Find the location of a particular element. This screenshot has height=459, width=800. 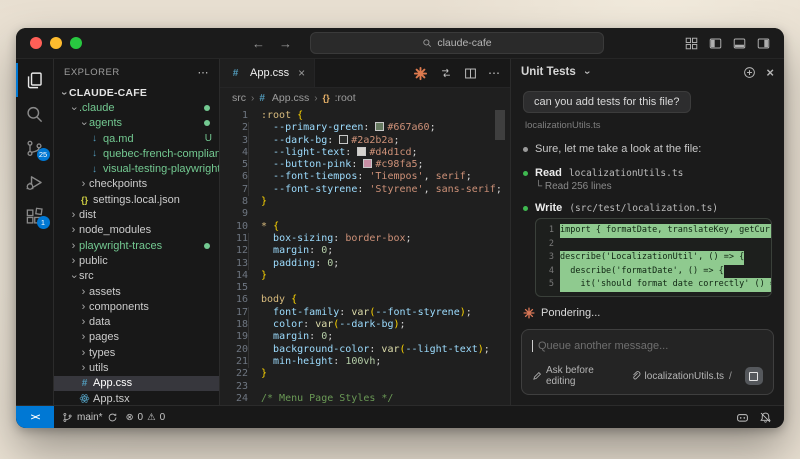

activity-extensions: 1 is located at coordinates (35, 216).